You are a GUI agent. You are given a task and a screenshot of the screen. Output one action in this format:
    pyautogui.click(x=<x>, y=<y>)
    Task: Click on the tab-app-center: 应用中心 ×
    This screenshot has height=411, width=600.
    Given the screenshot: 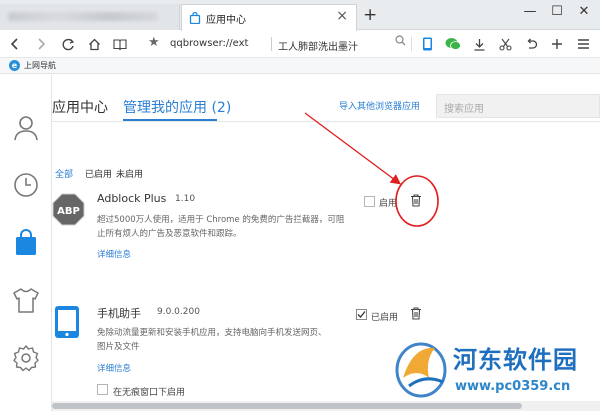 What is the action you would take?
    pyautogui.click(x=269, y=17)
    